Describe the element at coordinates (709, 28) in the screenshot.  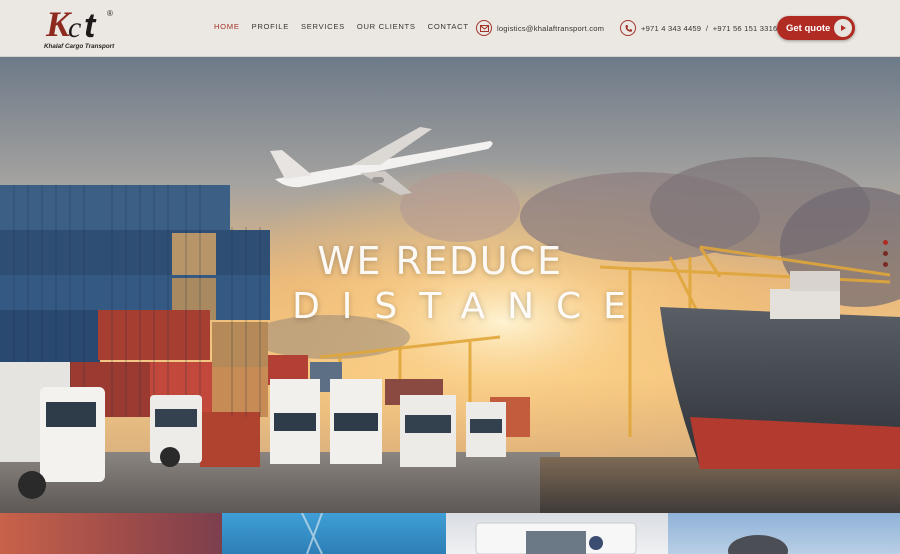
I see `phone-numbers: +971 4 343 4459 / +971 56 151 3316` at that location.